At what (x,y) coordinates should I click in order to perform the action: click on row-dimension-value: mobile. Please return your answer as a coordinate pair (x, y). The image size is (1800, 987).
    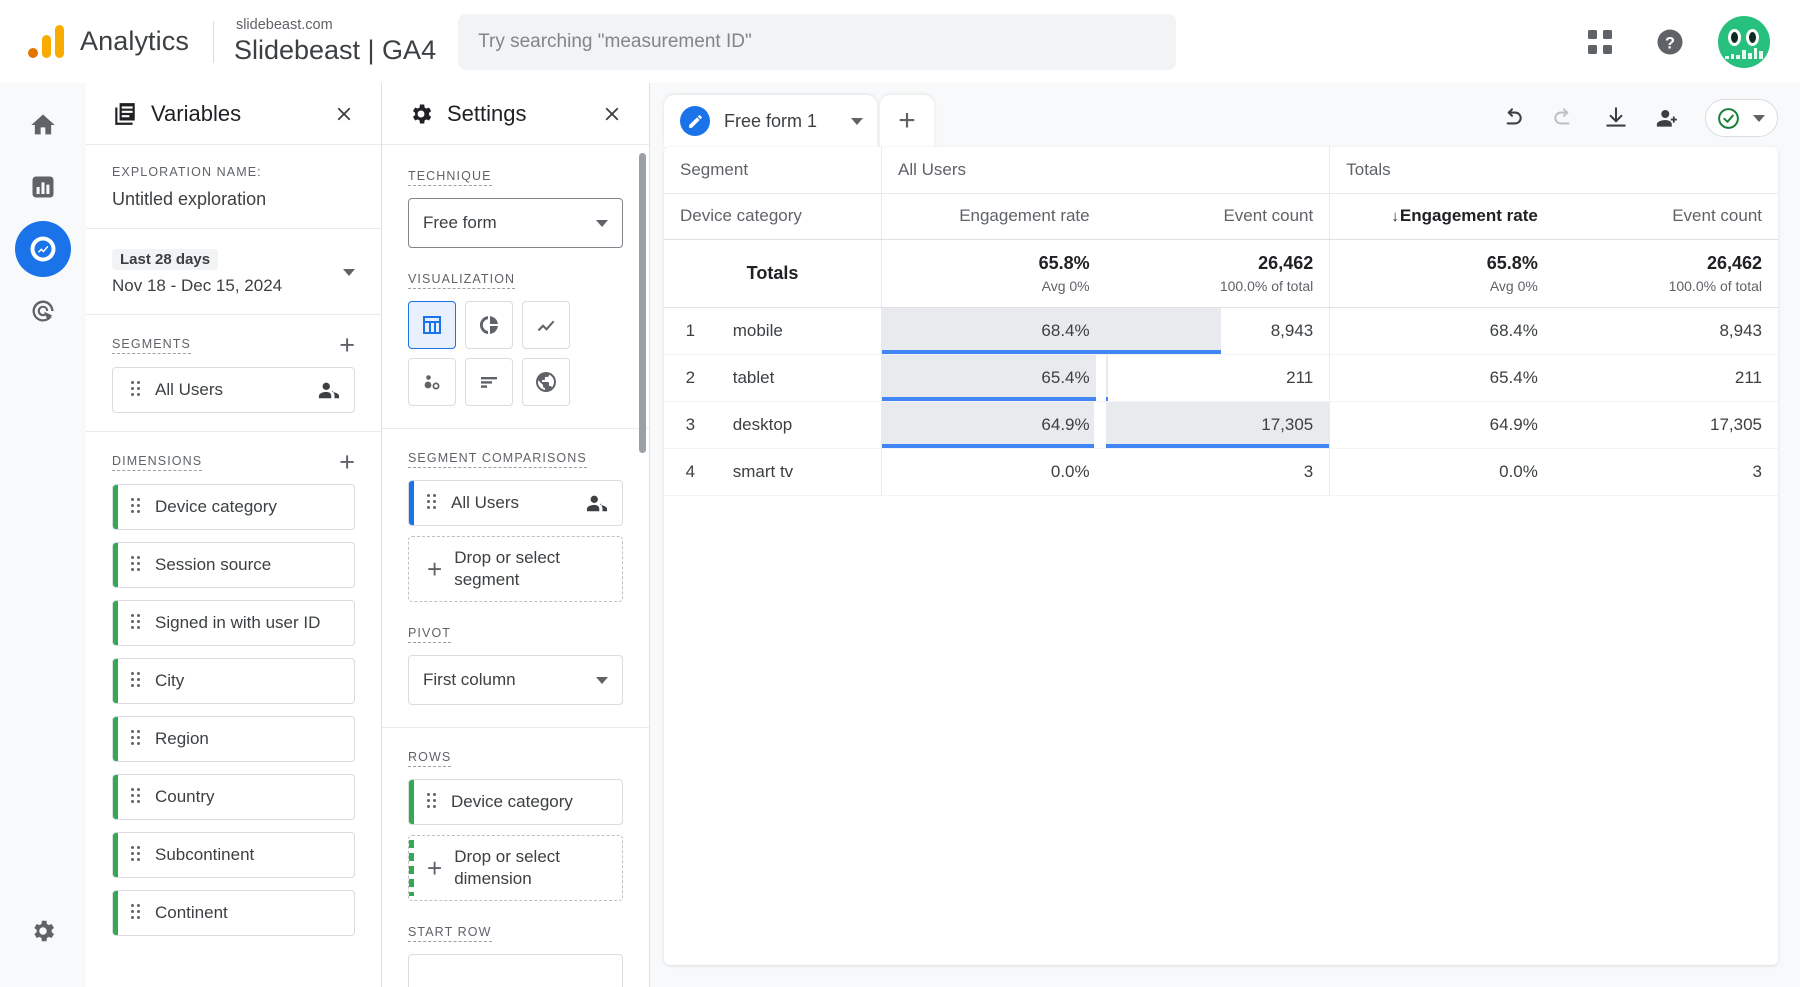
    Looking at the image, I should click on (799, 331).